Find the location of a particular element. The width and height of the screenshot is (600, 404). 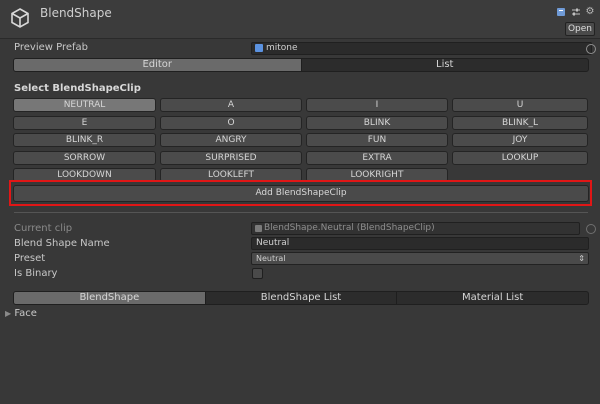

bottom-tabs: BlendShape BlendShape List Material List is located at coordinates (301, 298).